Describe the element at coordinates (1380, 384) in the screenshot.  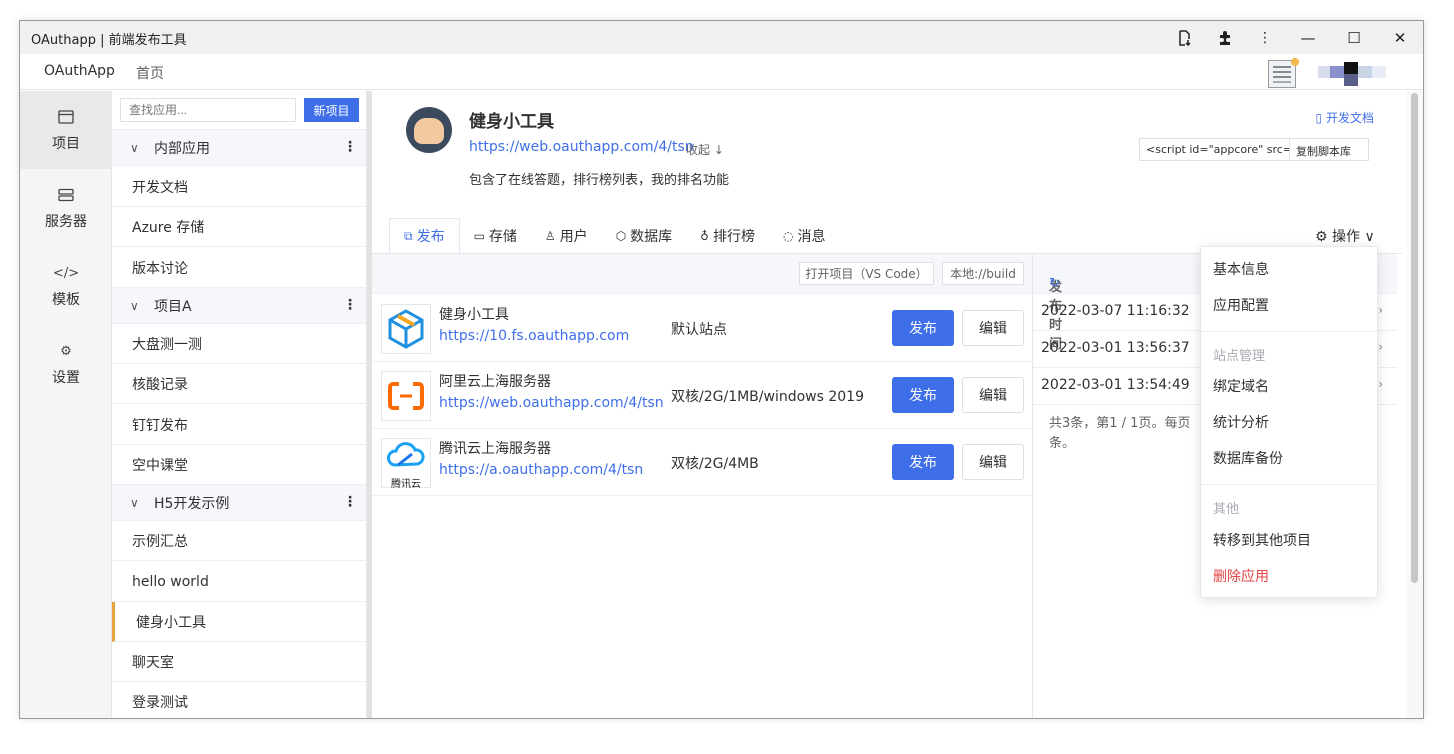
I see `chevron-right-icon: ›` at that location.